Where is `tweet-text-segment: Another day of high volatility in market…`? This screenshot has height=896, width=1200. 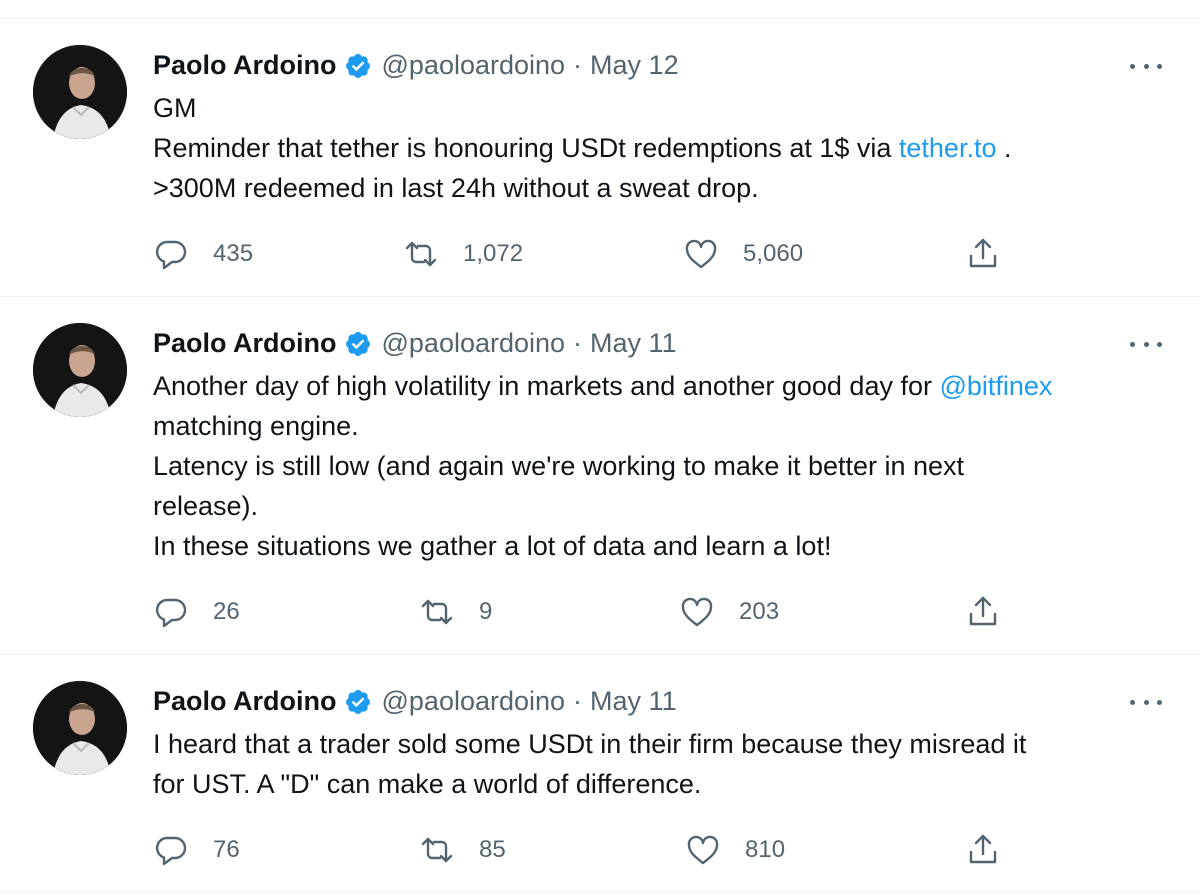 tweet-text-segment: Another day of high volatility in market… is located at coordinates (546, 386).